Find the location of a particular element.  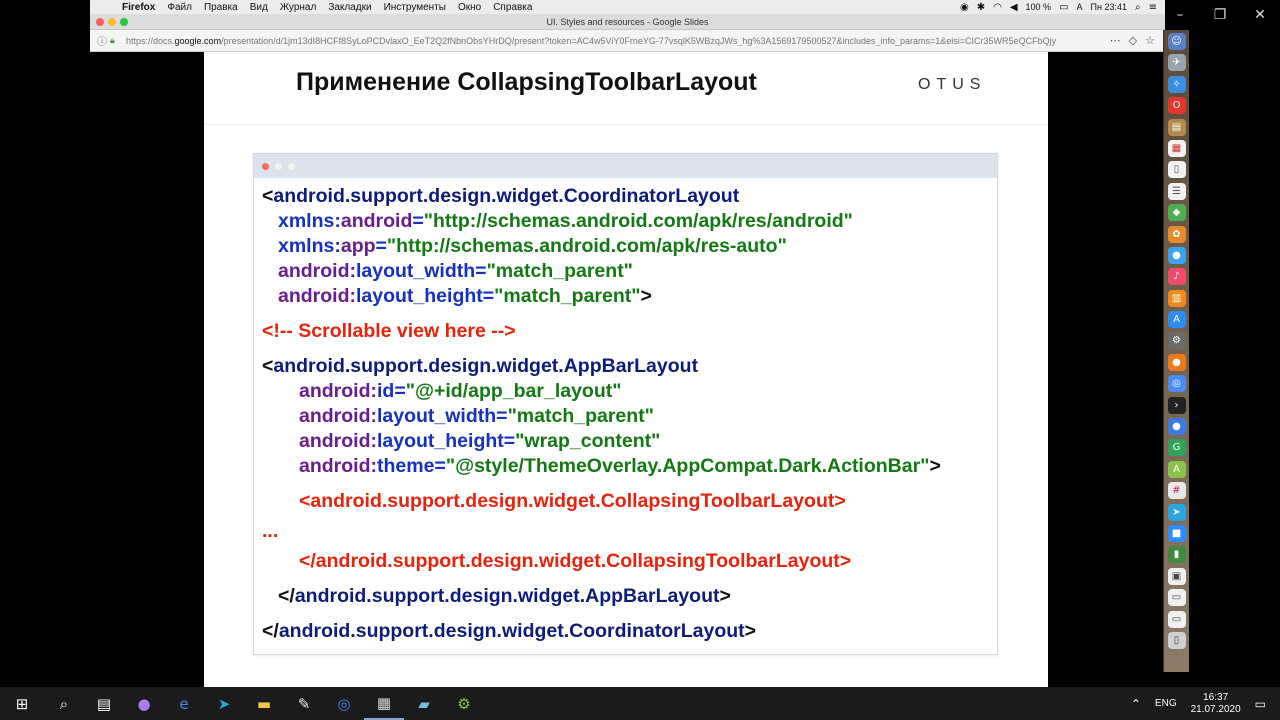

code-token: xmlns: is located at coordinates (309, 221).